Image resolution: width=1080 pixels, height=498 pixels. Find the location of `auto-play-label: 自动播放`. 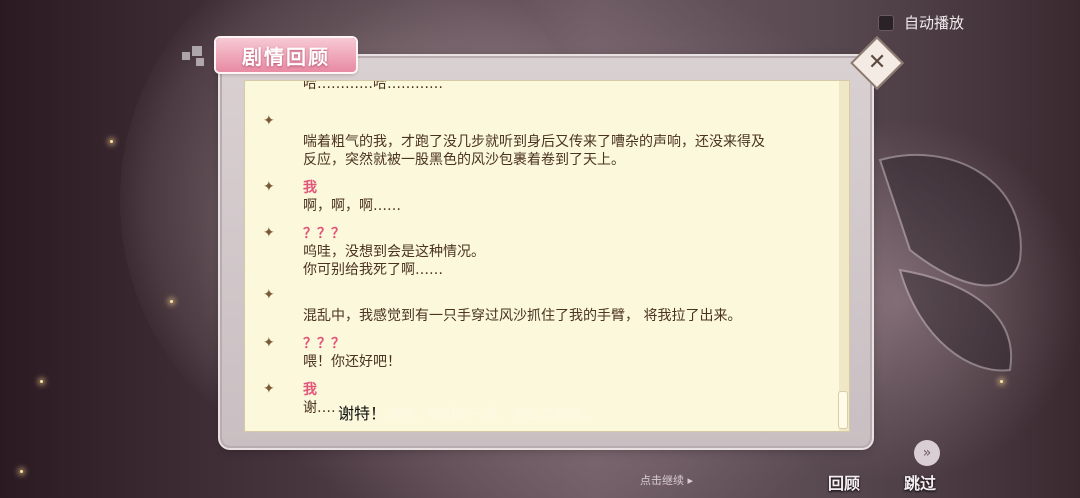

auto-play-label: 自动播放 is located at coordinates (934, 23).